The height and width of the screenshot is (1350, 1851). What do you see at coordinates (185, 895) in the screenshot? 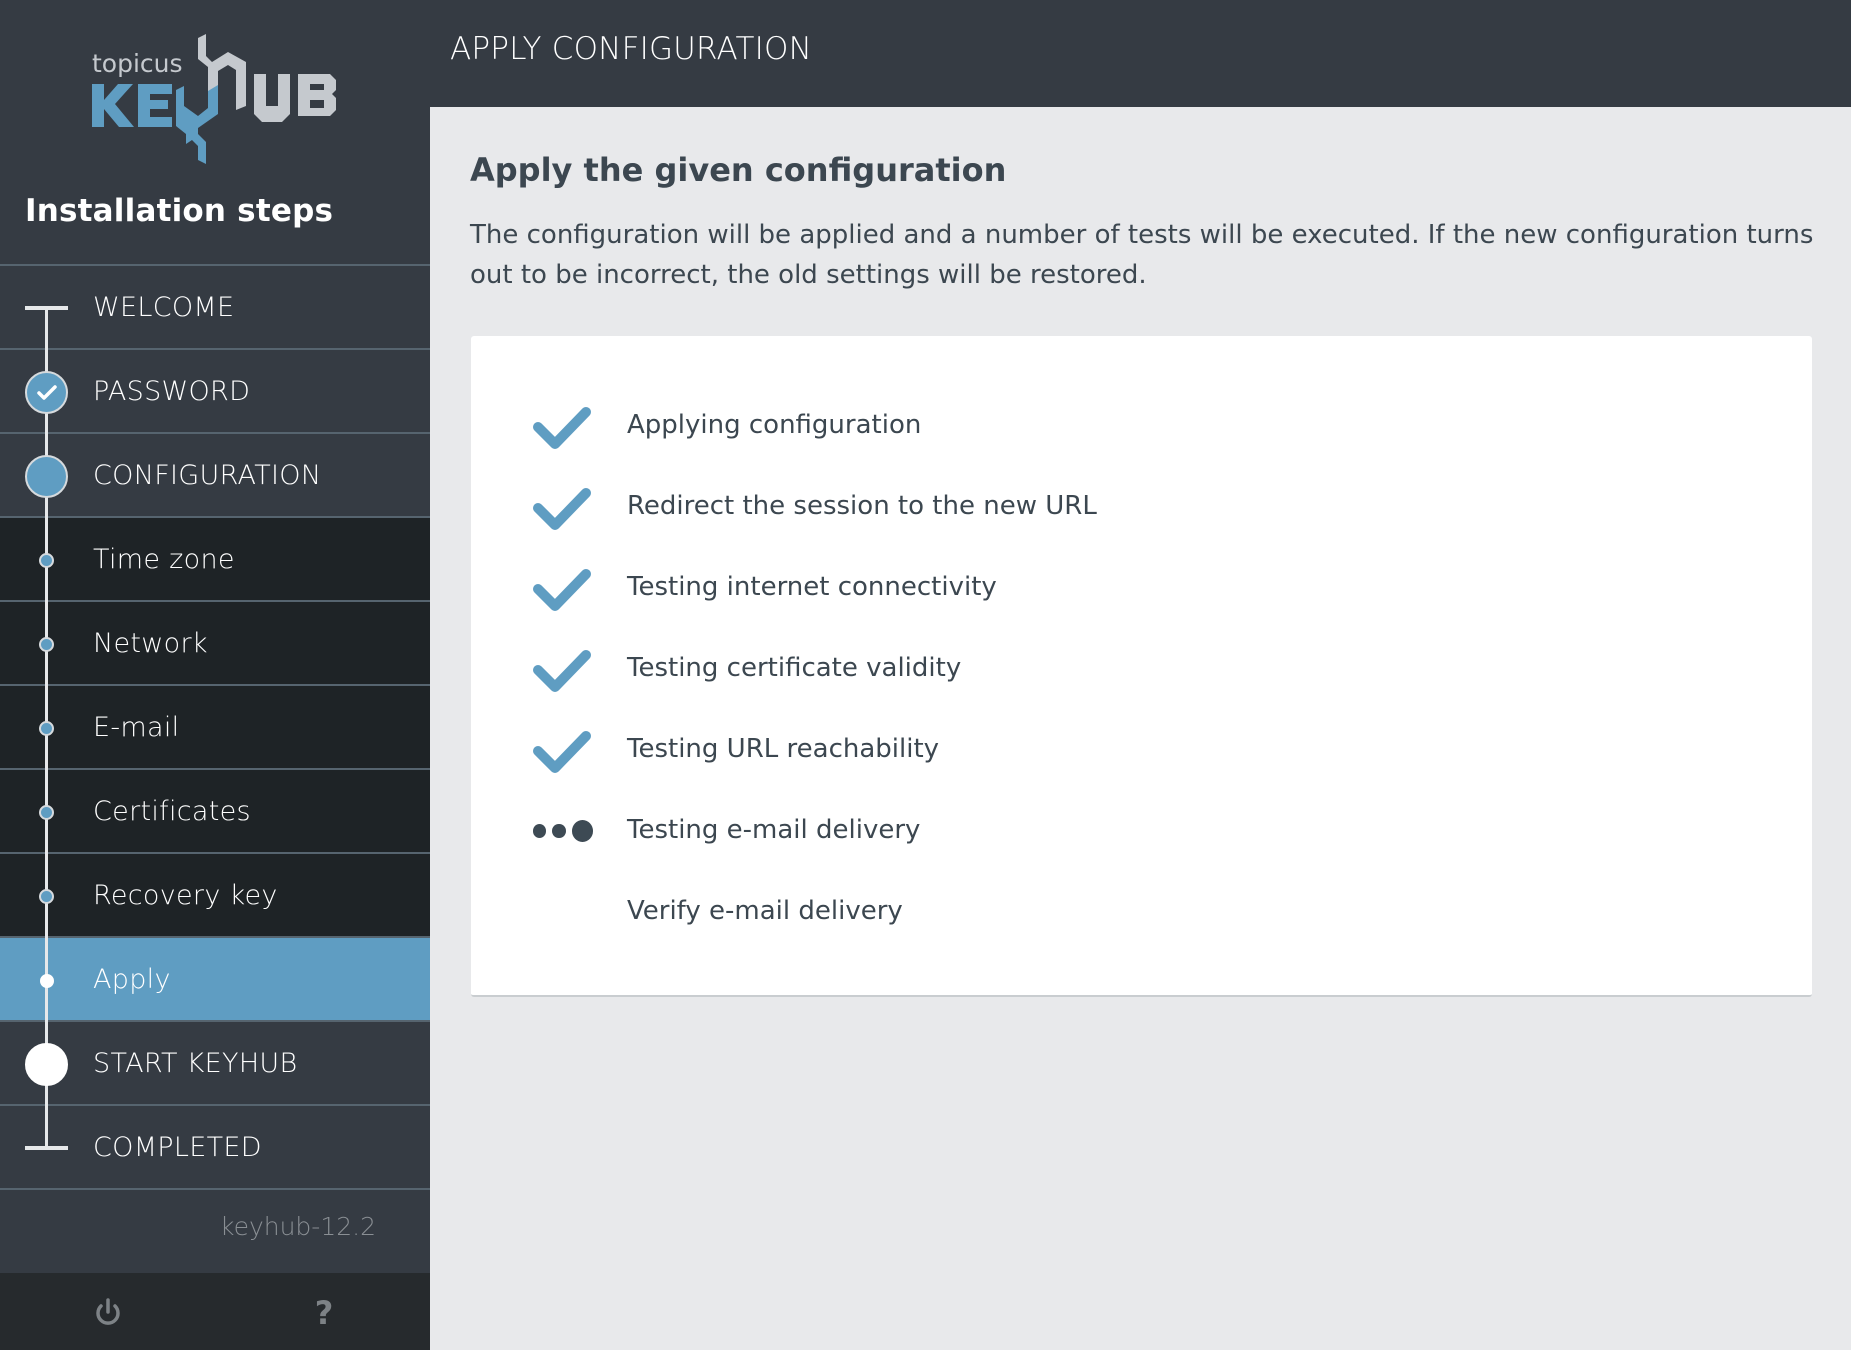
I see `step-label: Recovery key` at bounding box center [185, 895].